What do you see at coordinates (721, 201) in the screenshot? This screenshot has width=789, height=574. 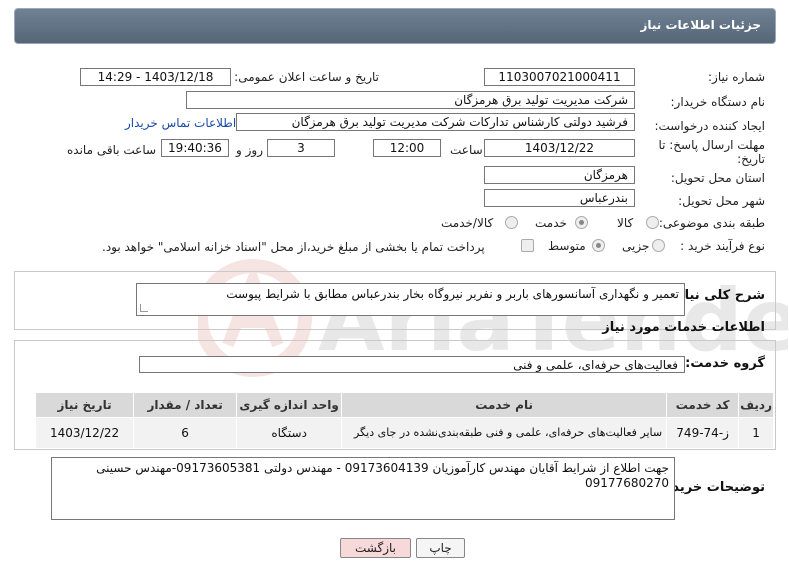 I see `city-label: شهر محل تحویل:` at bounding box center [721, 201].